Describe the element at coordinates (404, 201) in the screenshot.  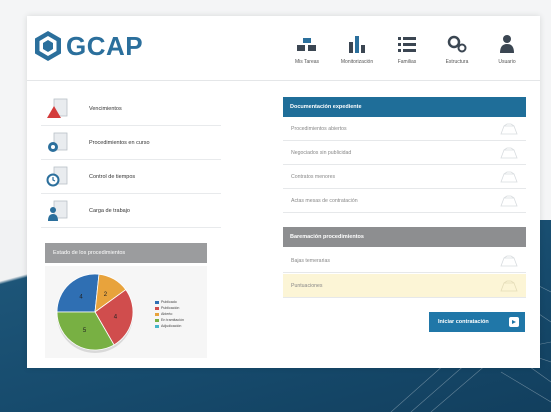
I see `doc-row-actas-mesas: Actas mesas de contratación` at that location.